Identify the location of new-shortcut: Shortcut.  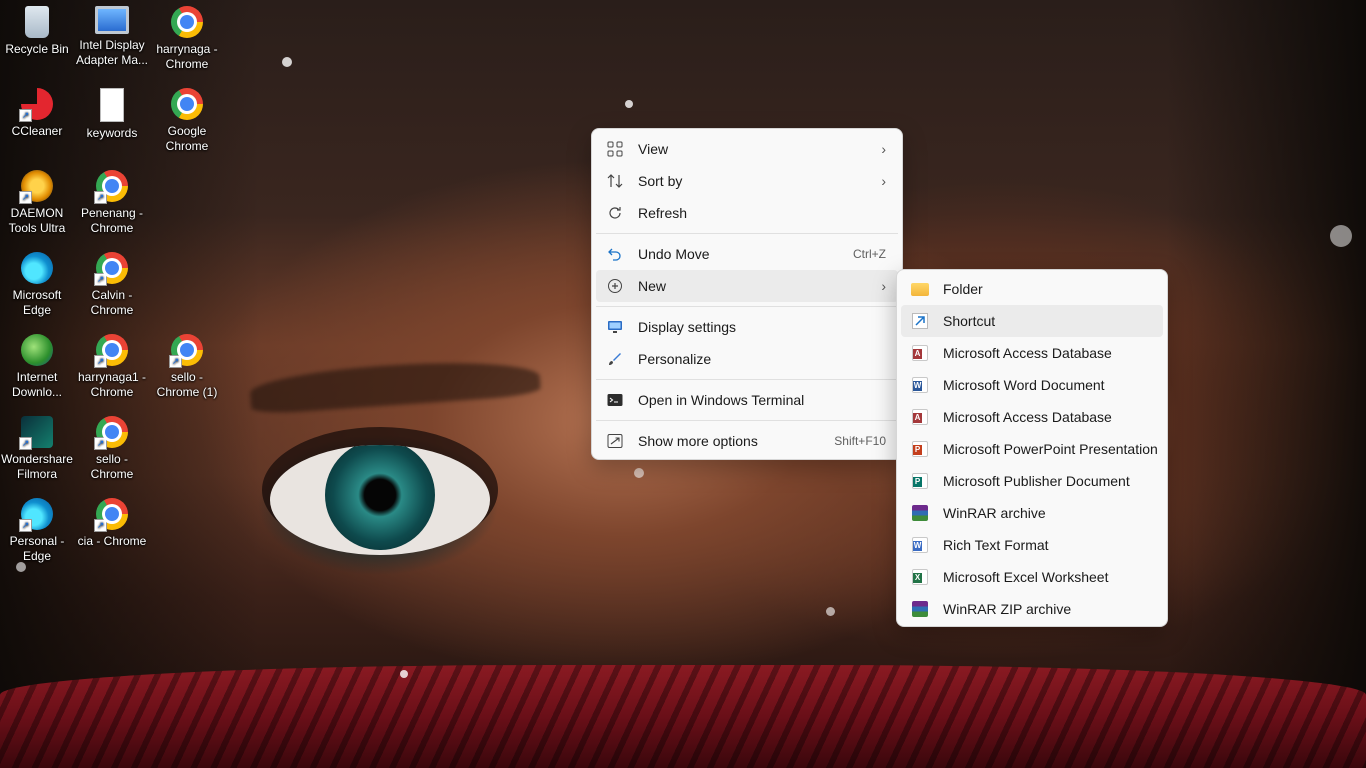
(1032, 321).